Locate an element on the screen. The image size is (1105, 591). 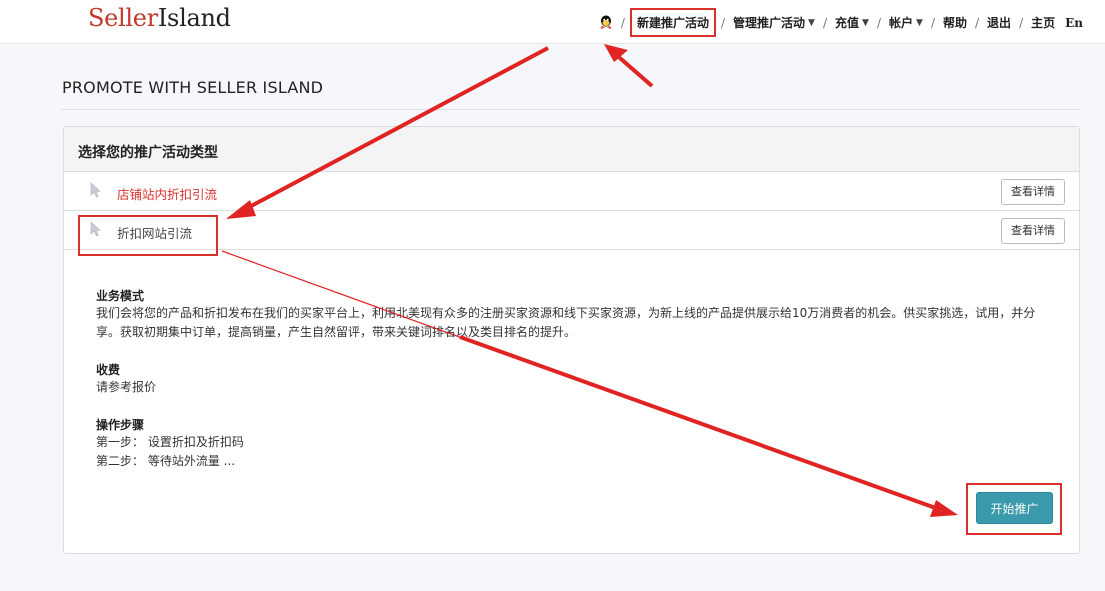
nav-manage-campaigns: 管理推广活动 ▼ is located at coordinates (774, 22).